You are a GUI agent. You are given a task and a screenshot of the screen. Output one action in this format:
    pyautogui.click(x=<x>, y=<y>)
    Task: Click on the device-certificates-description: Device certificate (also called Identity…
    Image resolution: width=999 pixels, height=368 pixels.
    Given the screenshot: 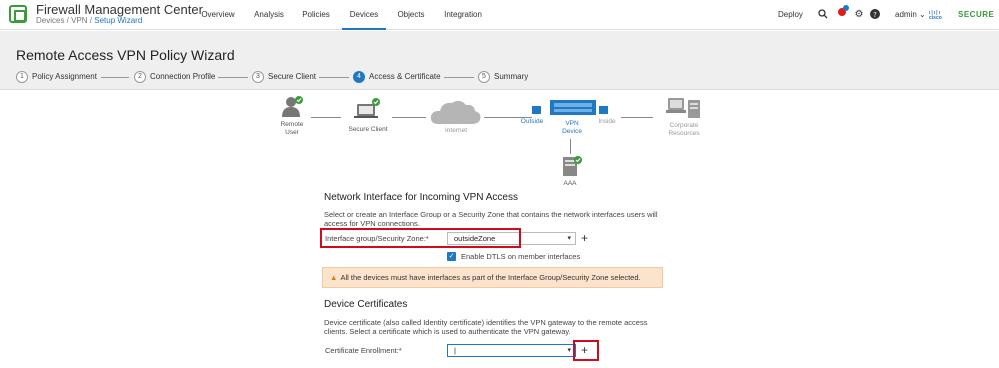 What is the action you would take?
    pyautogui.click(x=486, y=327)
    